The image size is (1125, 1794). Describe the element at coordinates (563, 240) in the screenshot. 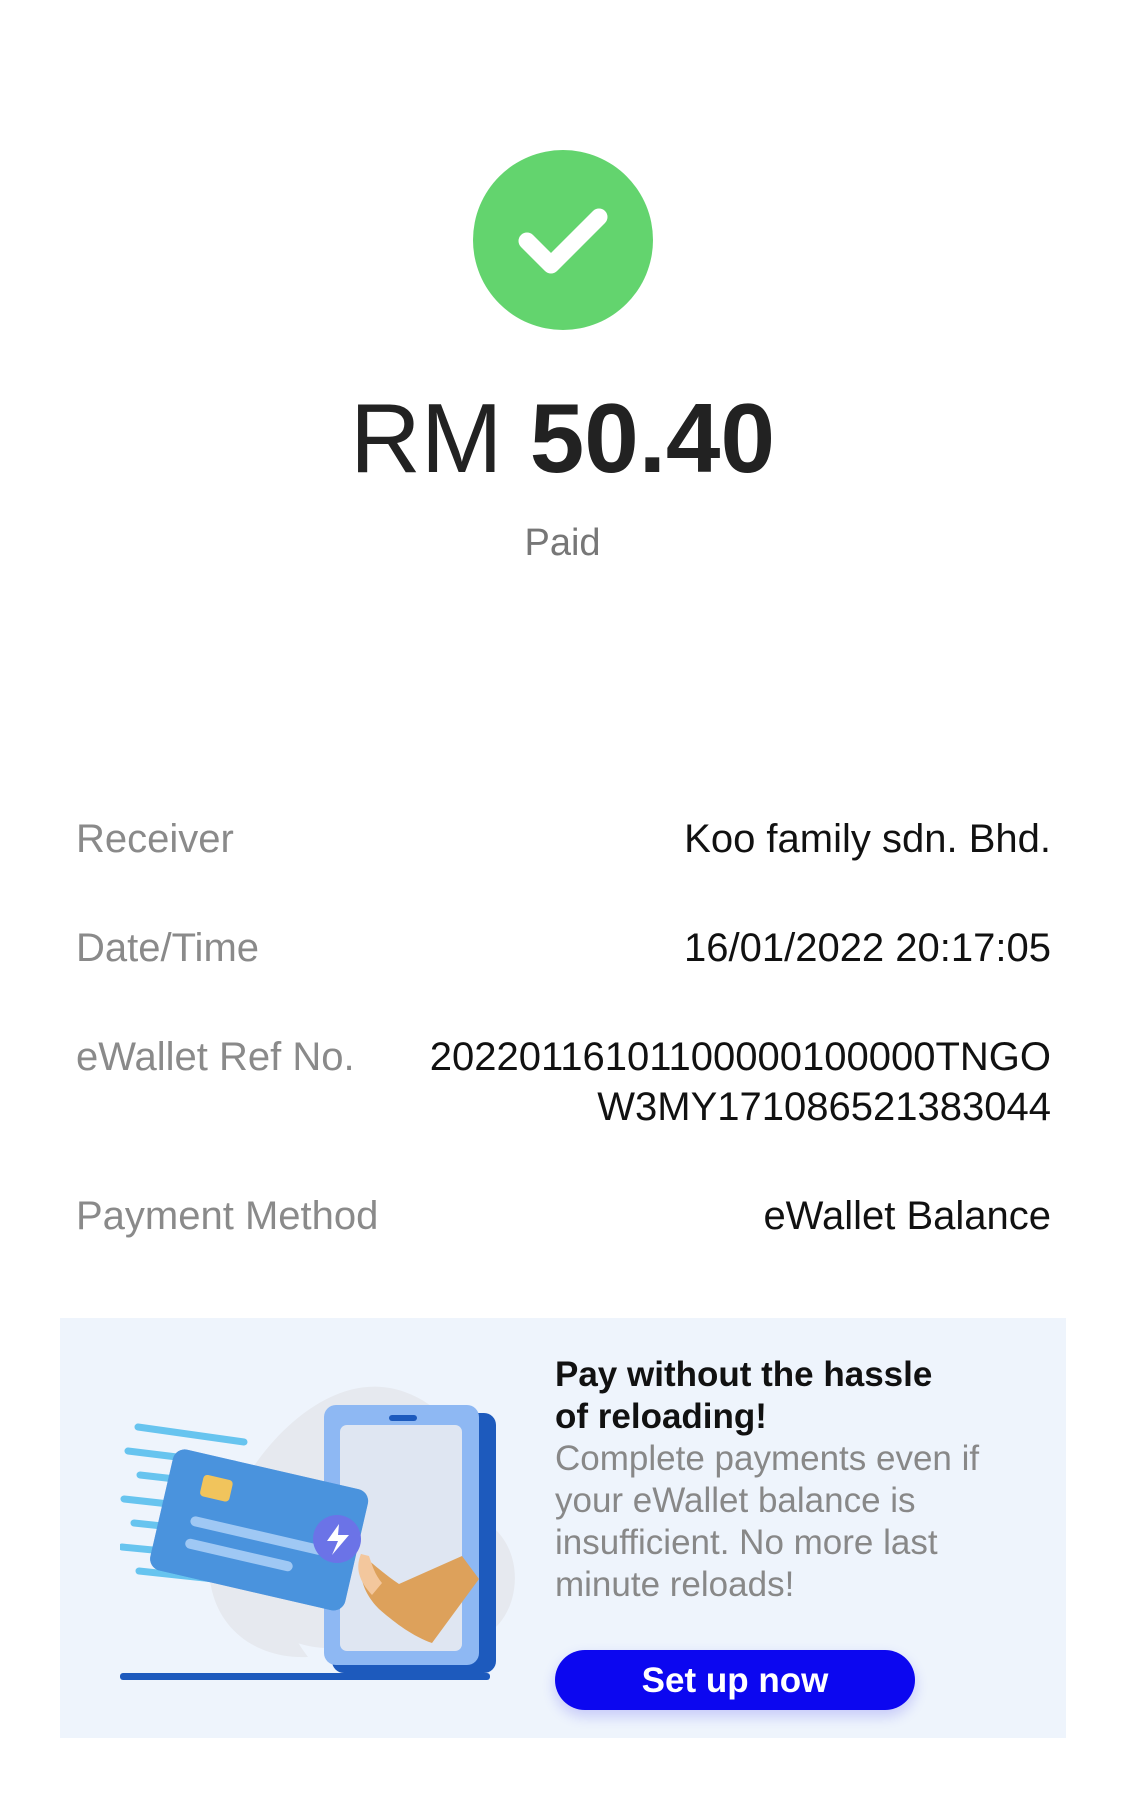

I see `success-check-icon` at that location.